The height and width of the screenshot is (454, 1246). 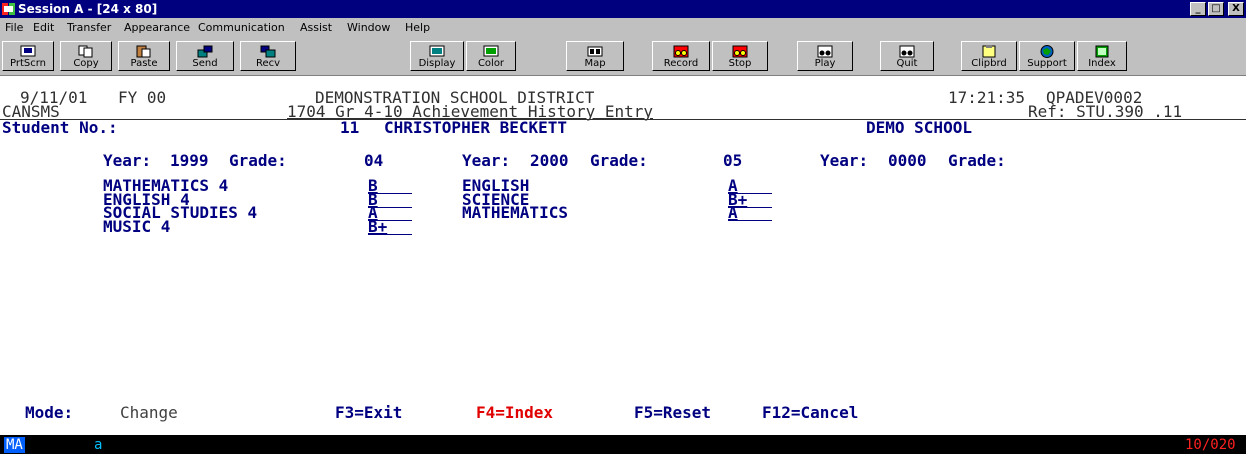 I want to click on clipbrd-button: Clipbrd, so click(x=989, y=56).